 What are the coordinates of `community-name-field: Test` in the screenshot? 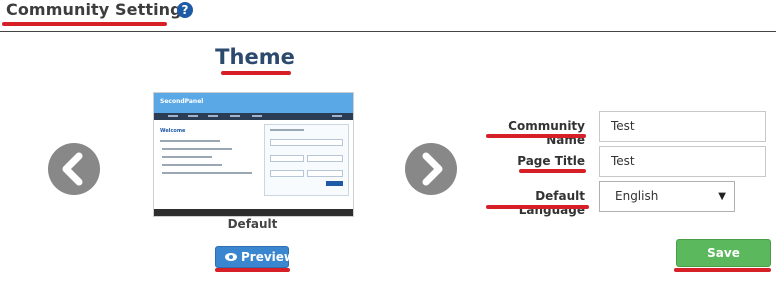 It's located at (682, 126).